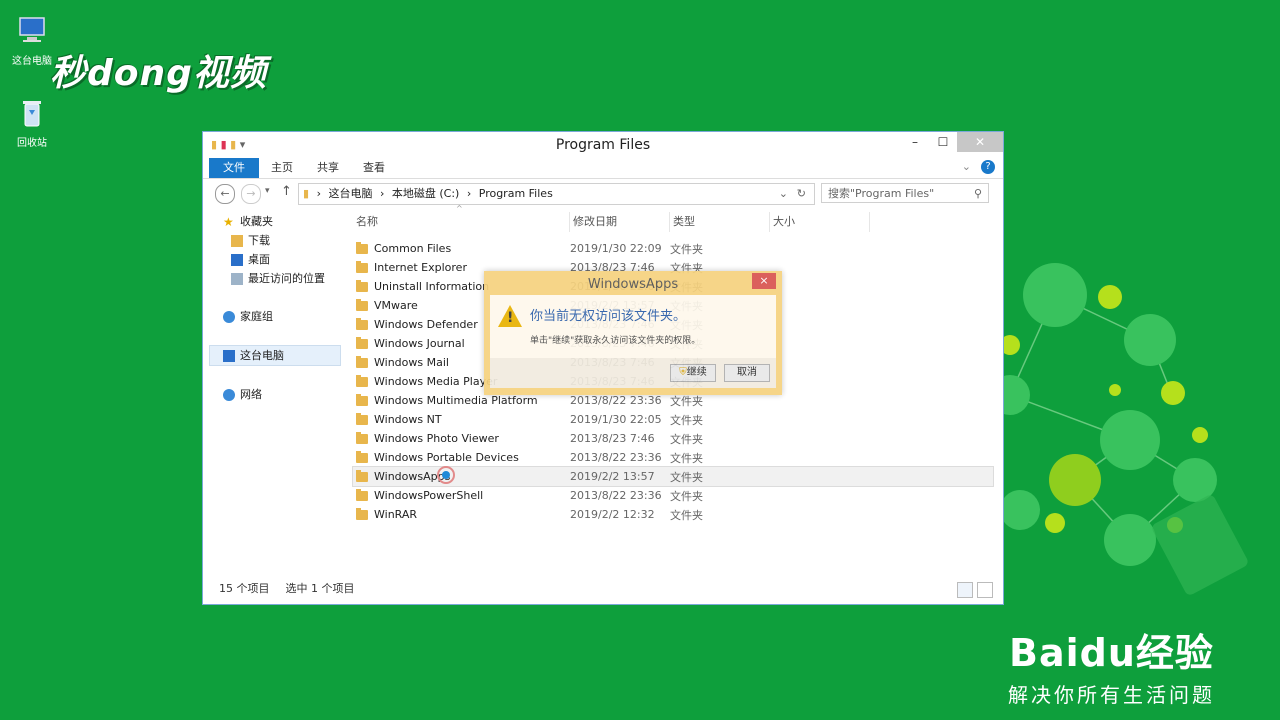  I want to click on dialog-close-button: ×, so click(764, 281).